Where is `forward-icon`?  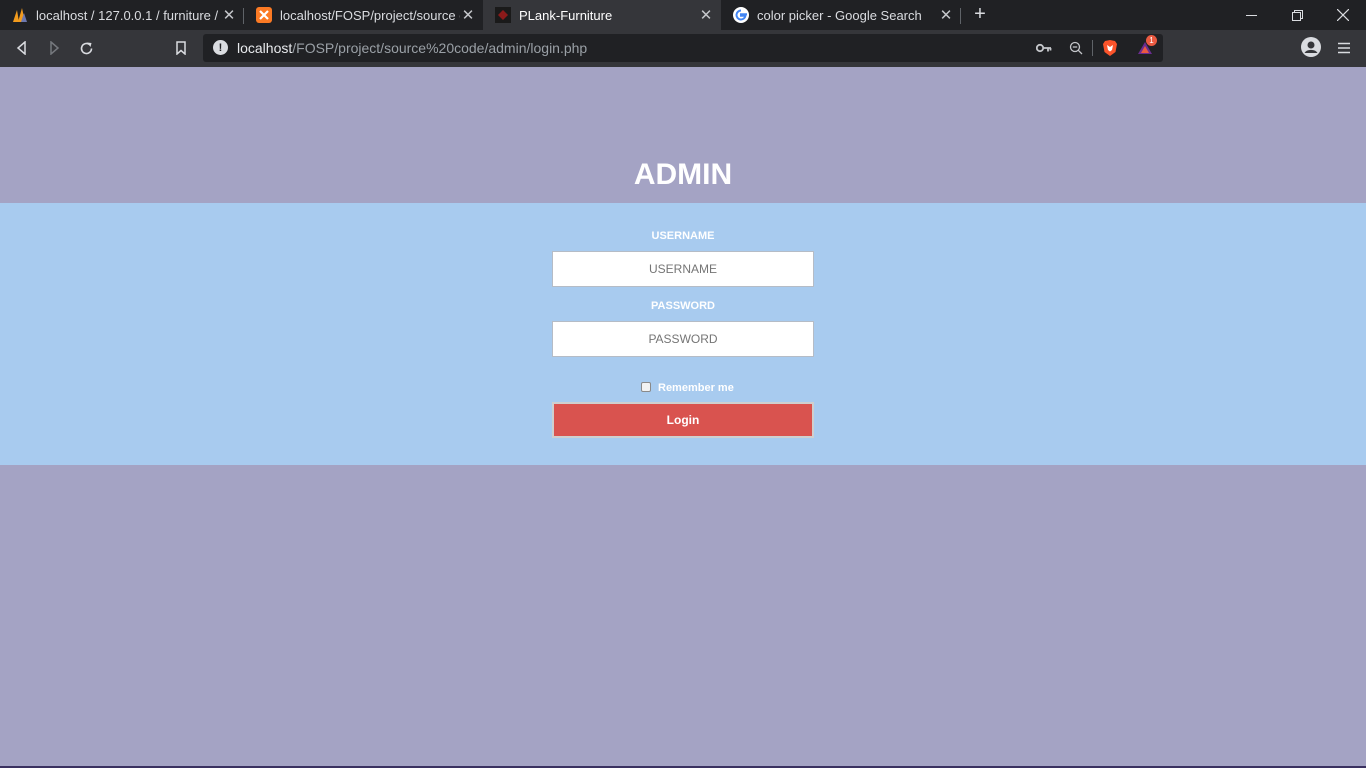
forward-icon is located at coordinates (55, 48).